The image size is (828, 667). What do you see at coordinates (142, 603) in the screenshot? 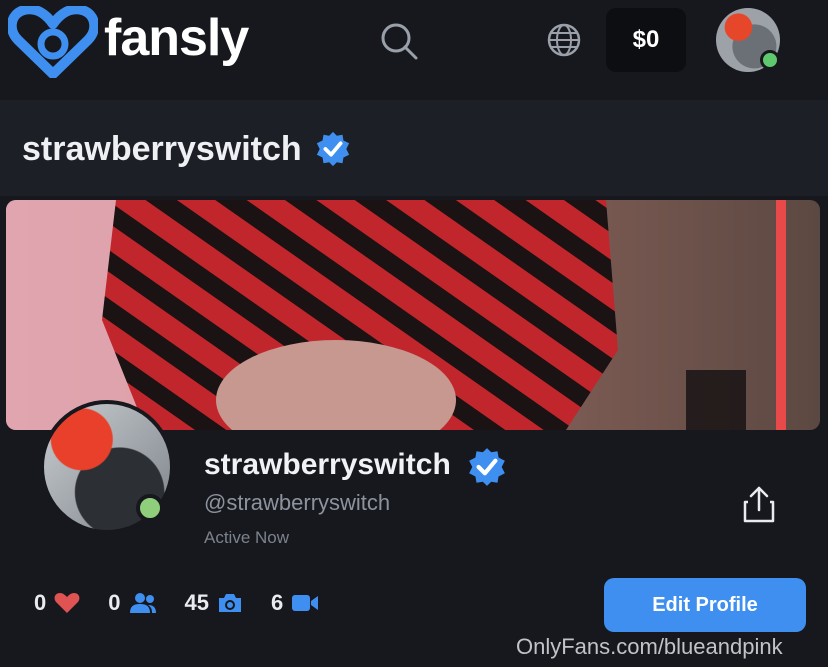
I see `users-icon` at bounding box center [142, 603].